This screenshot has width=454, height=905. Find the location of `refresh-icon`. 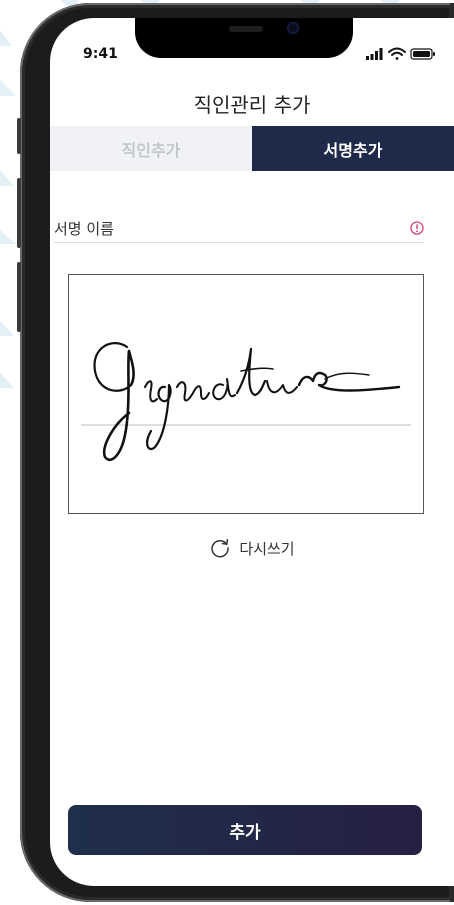

refresh-icon is located at coordinates (220, 548).